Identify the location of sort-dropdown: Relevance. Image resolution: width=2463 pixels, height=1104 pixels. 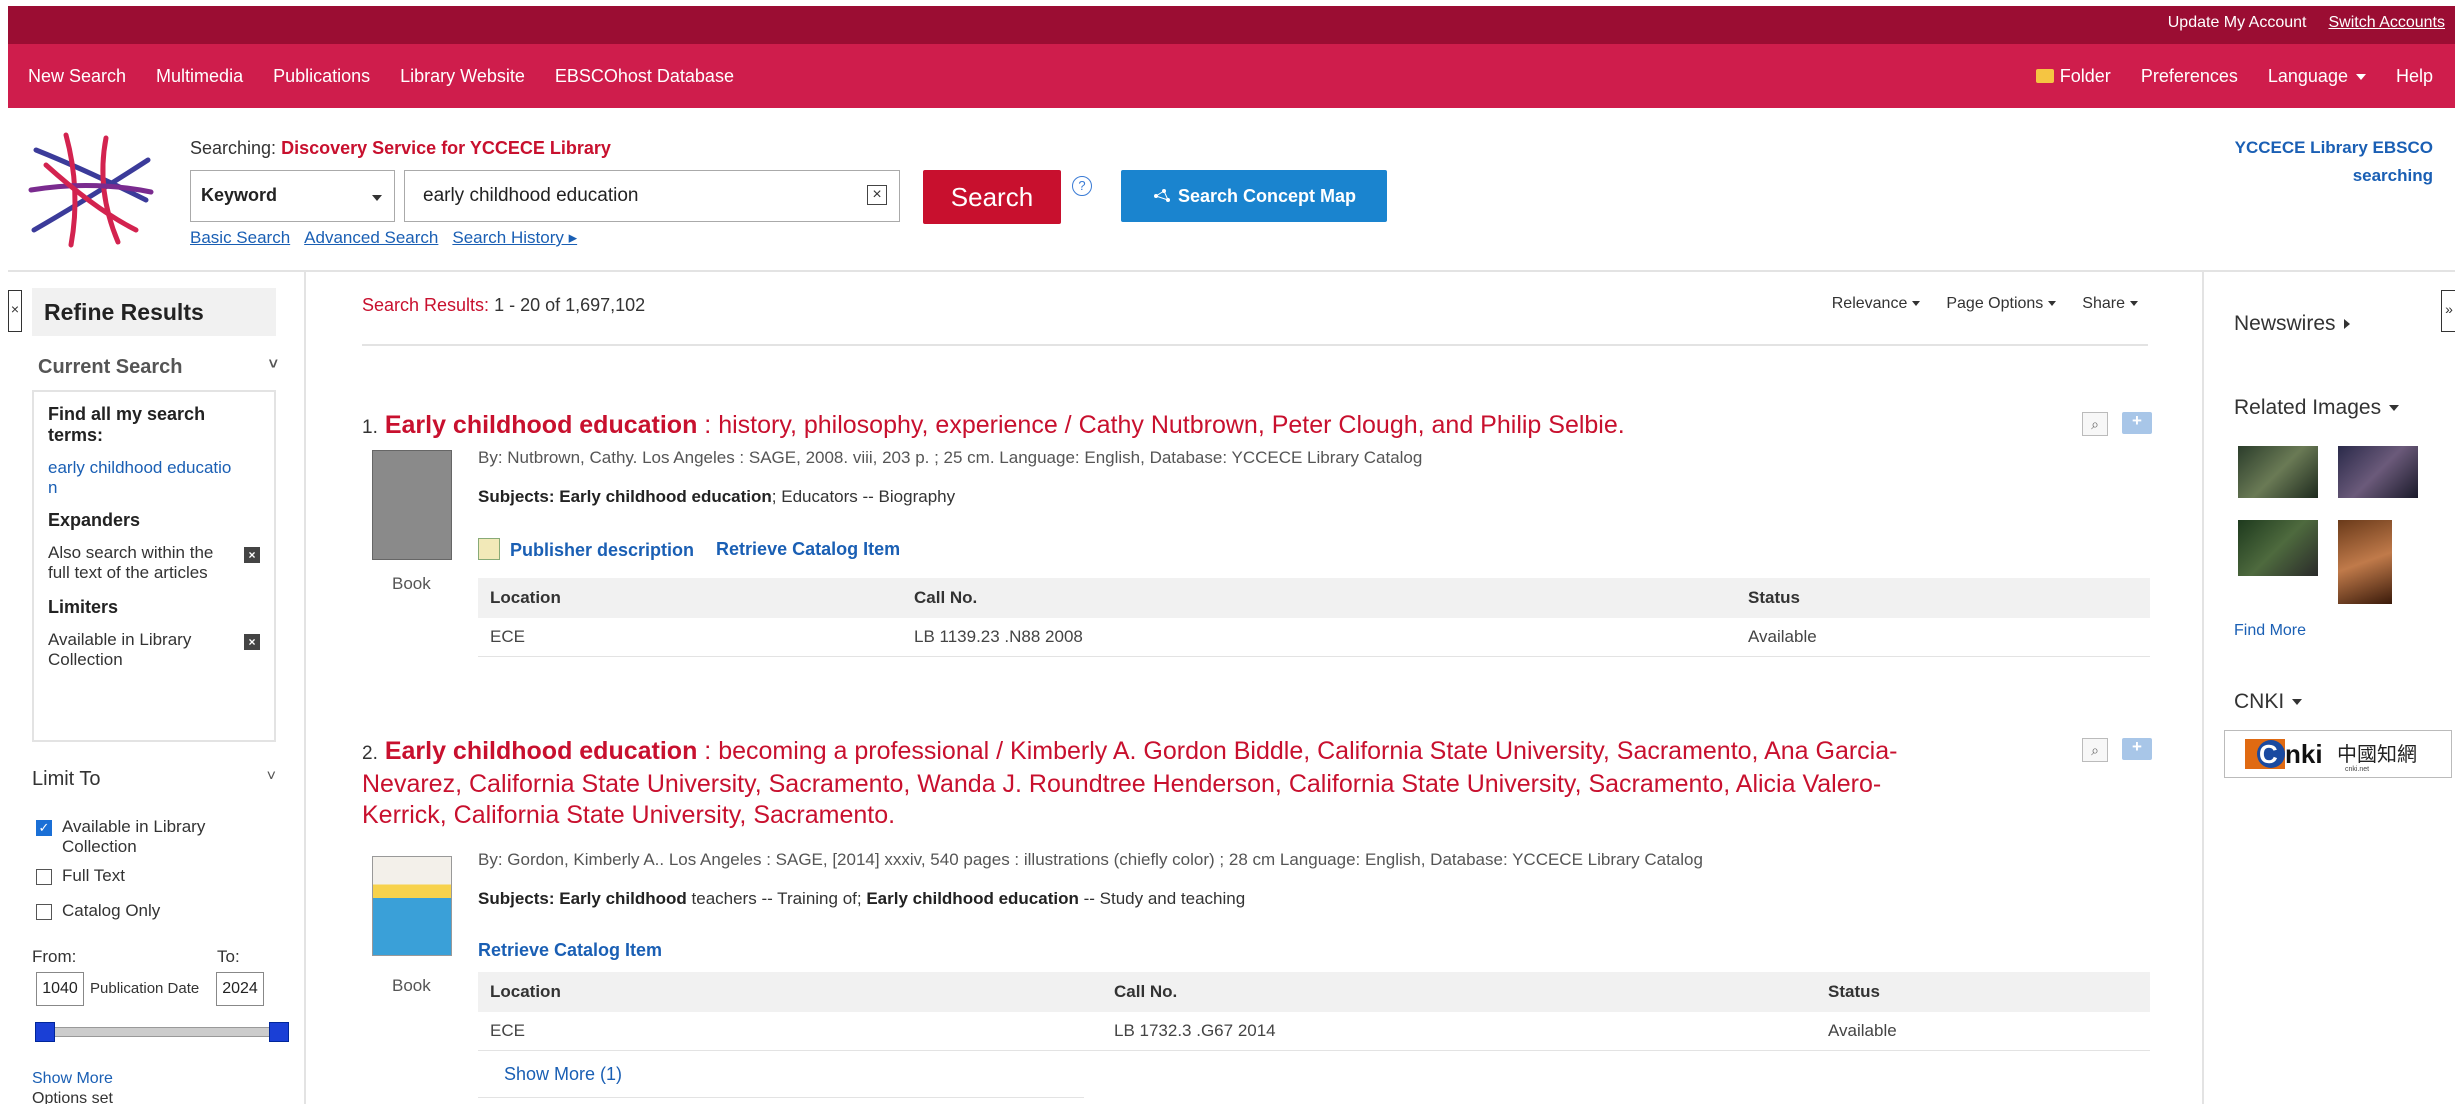
(1876, 304).